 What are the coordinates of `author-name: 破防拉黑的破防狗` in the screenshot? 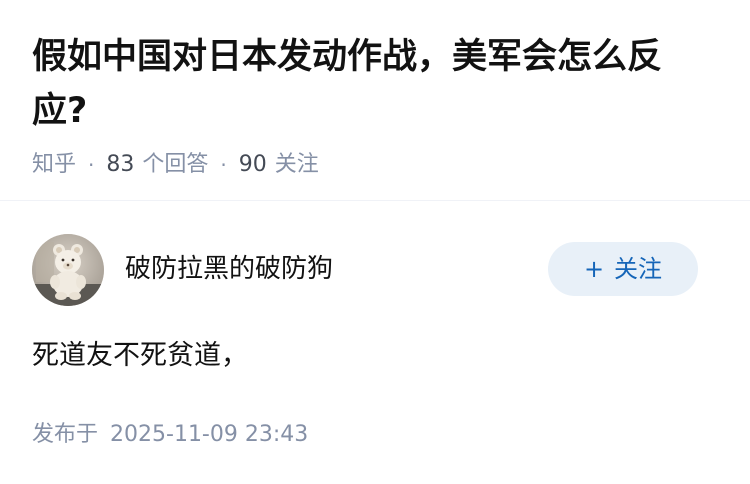 It's located at (229, 269).